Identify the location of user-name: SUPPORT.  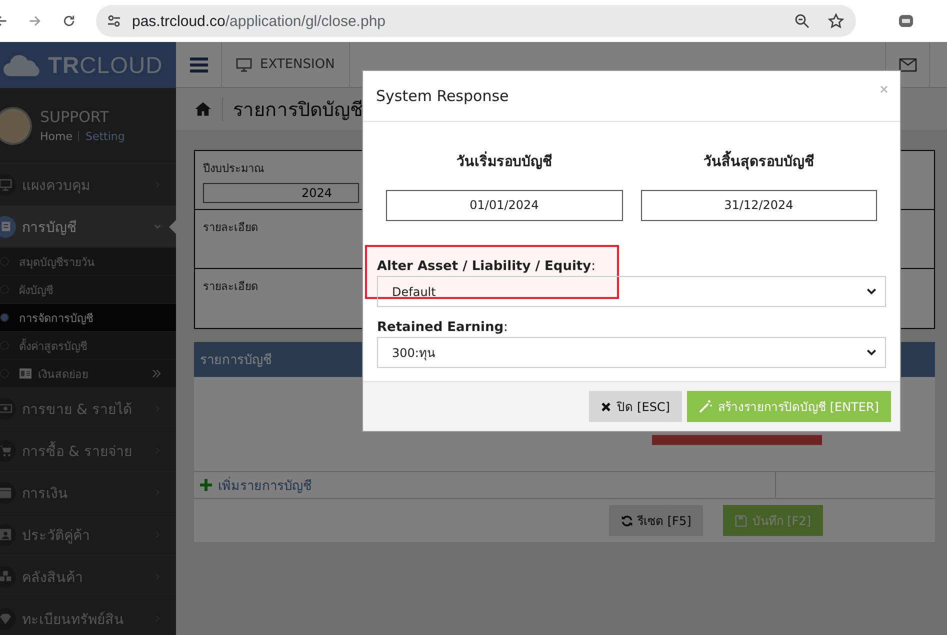
(75, 117).